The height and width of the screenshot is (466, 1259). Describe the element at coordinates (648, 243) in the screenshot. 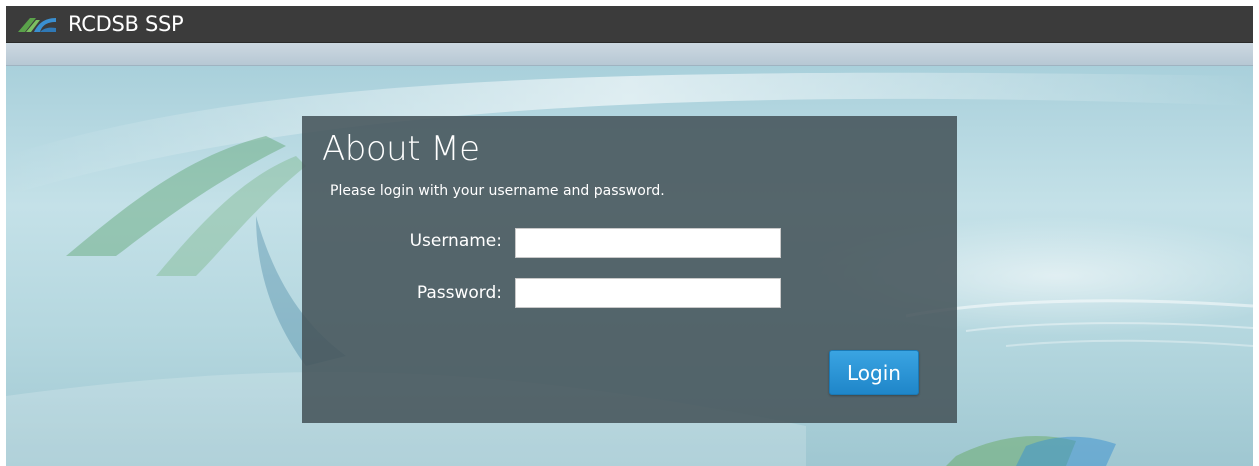

I see `username-input` at that location.